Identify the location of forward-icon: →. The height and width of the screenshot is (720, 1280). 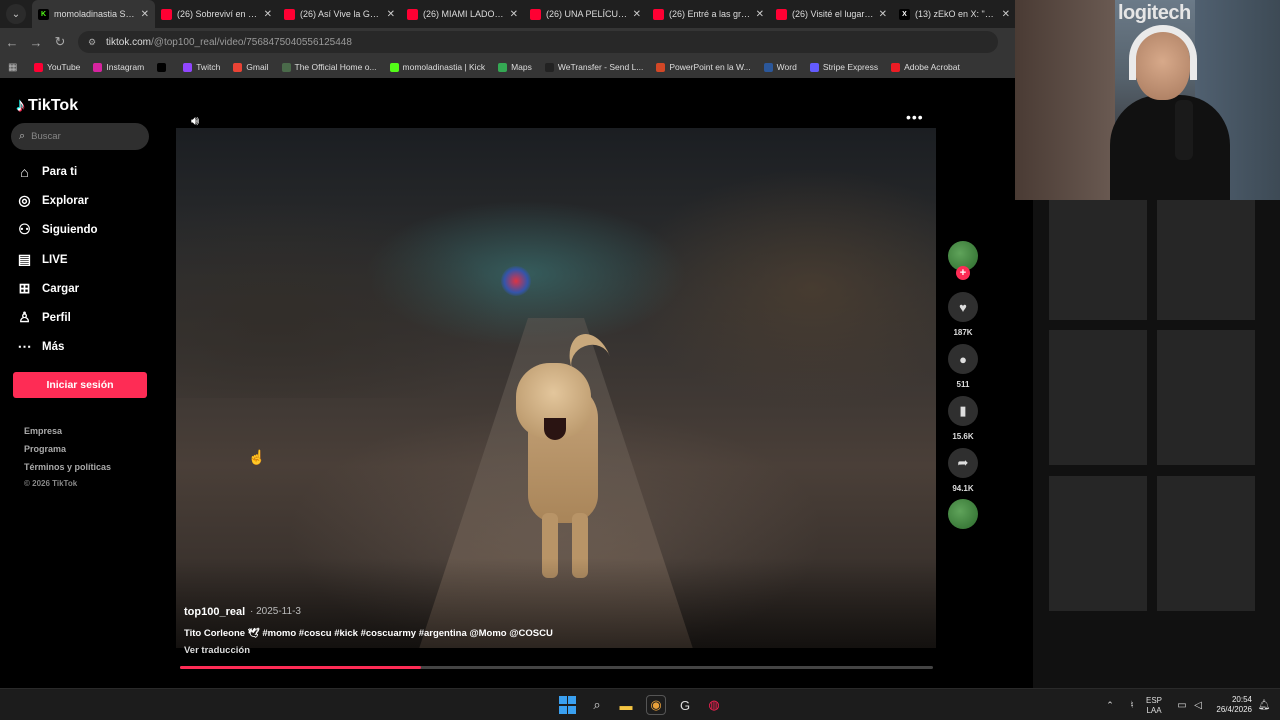
(36, 42).